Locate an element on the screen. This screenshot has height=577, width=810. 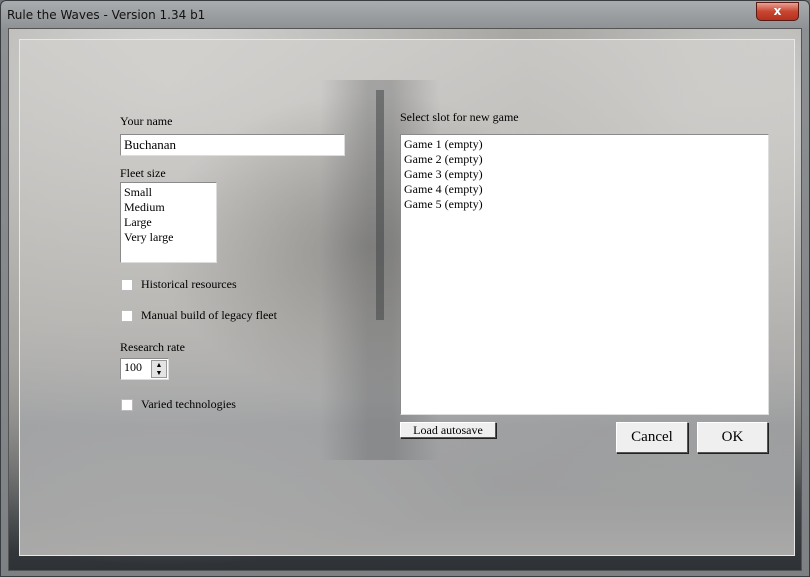
your-name-label: Your name is located at coordinates (146, 121).